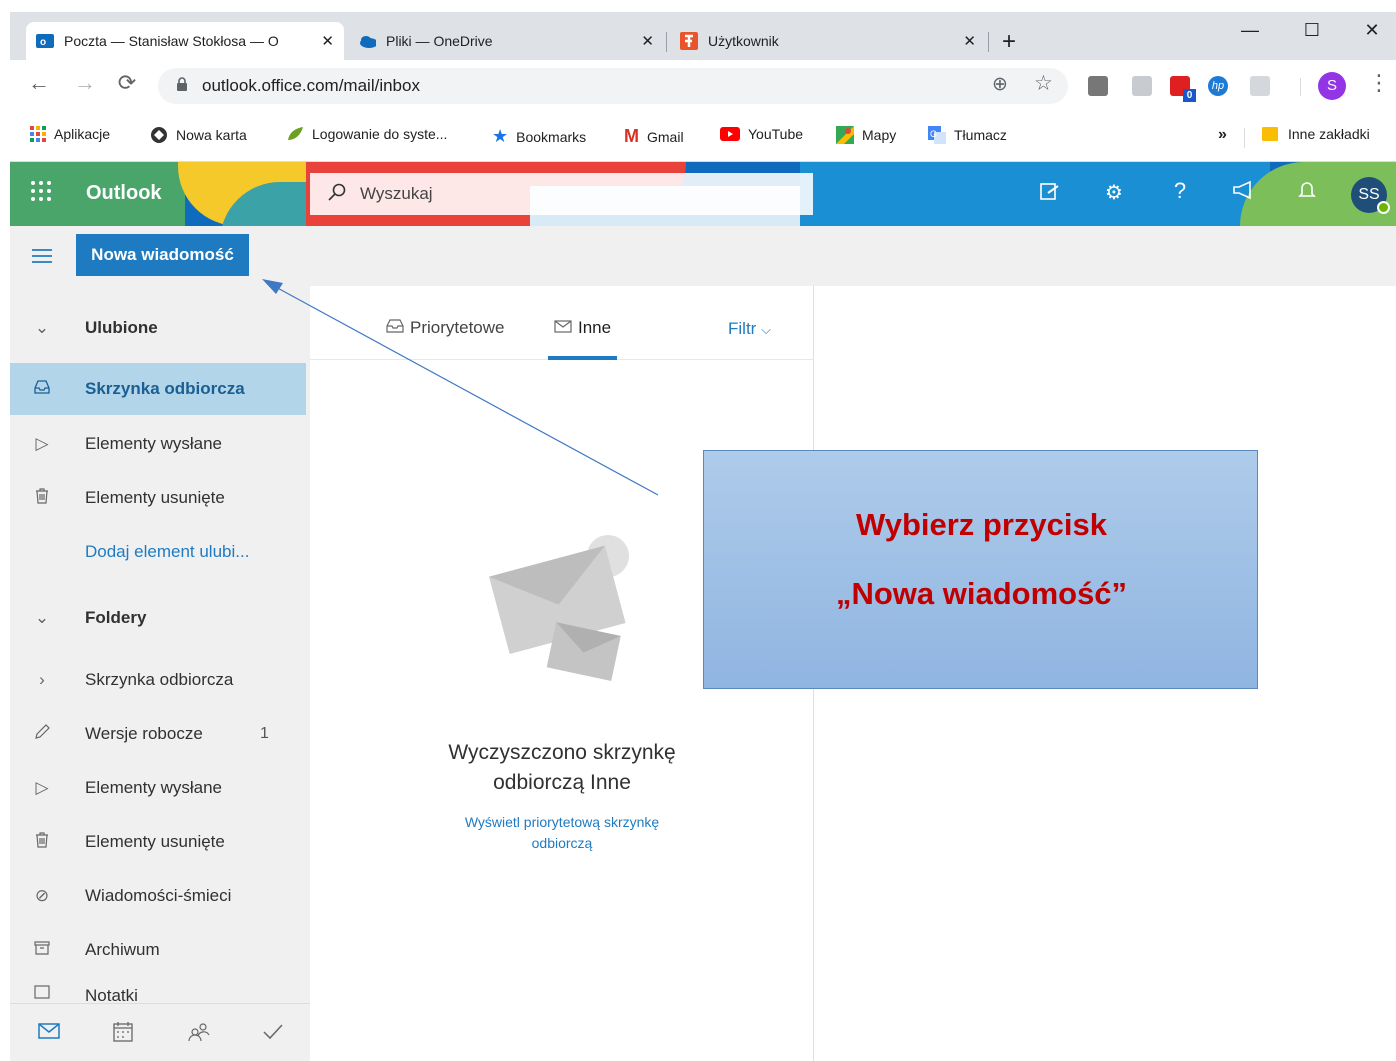 This screenshot has width=1396, height=1061. I want to click on menu-kebab-icon: ⋮, so click(1379, 83).